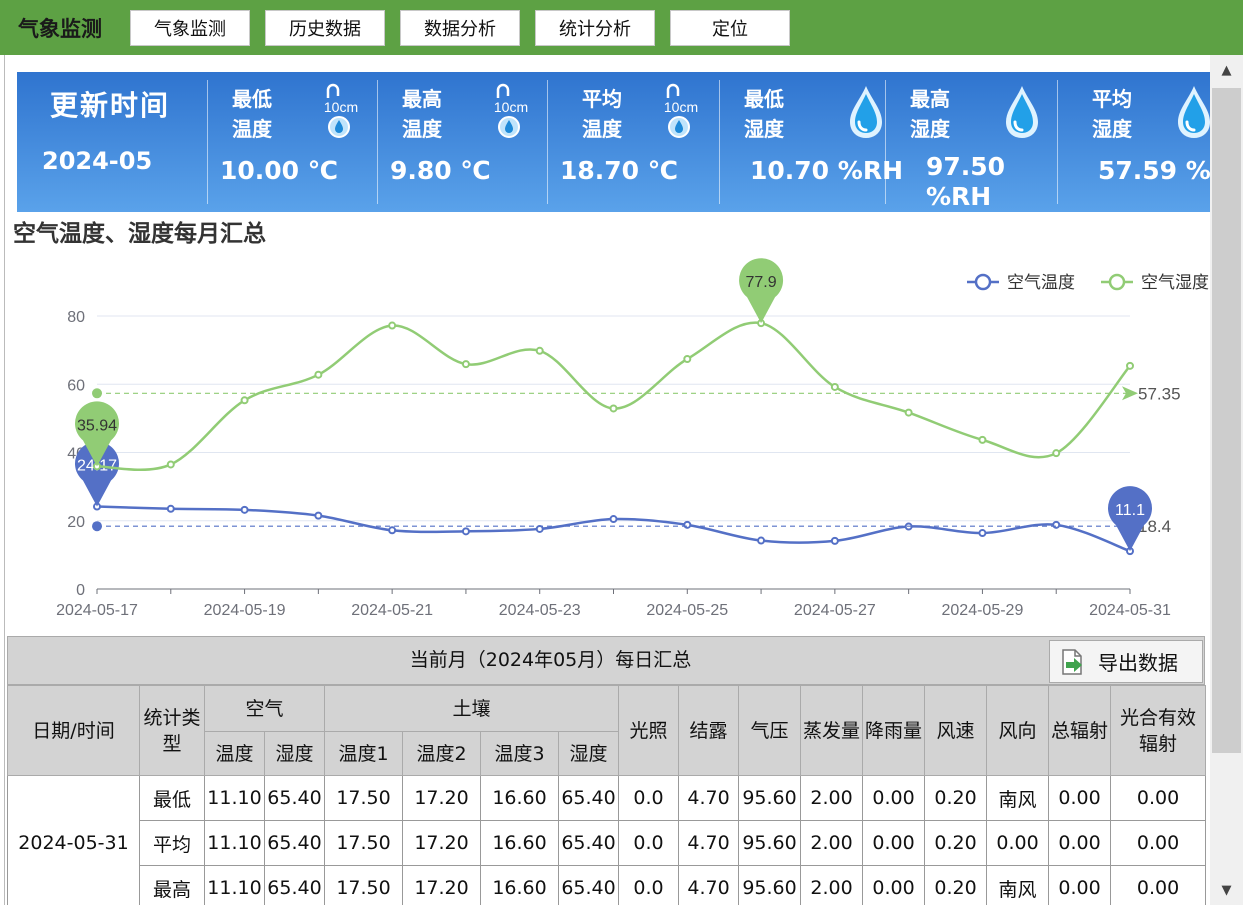 Image resolution: width=1243 pixels, height=905 pixels. I want to click on legend-label: 空气湿度, so click(1175, 282).